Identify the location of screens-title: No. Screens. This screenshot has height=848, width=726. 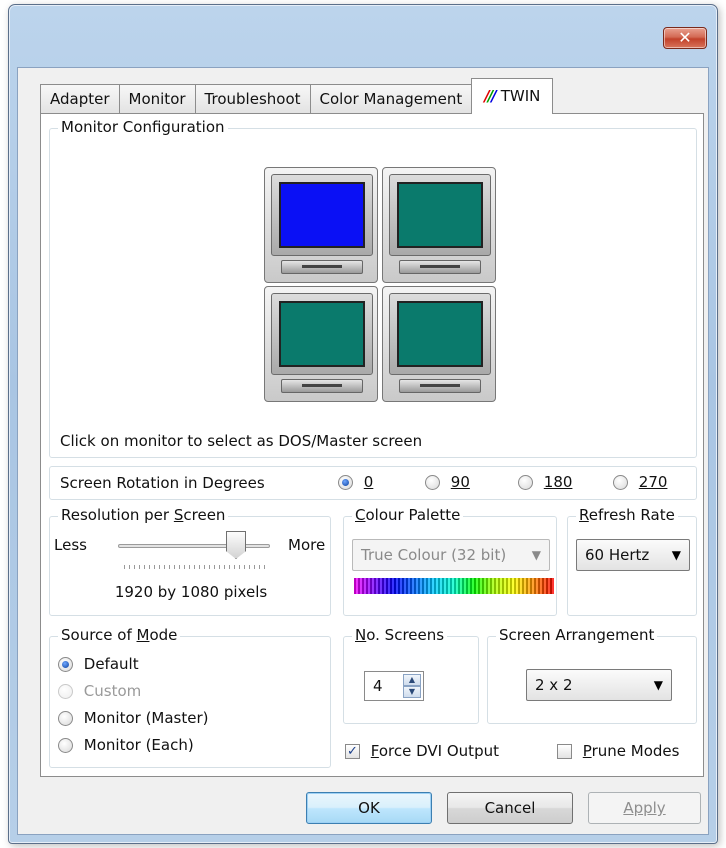
(400, 635).